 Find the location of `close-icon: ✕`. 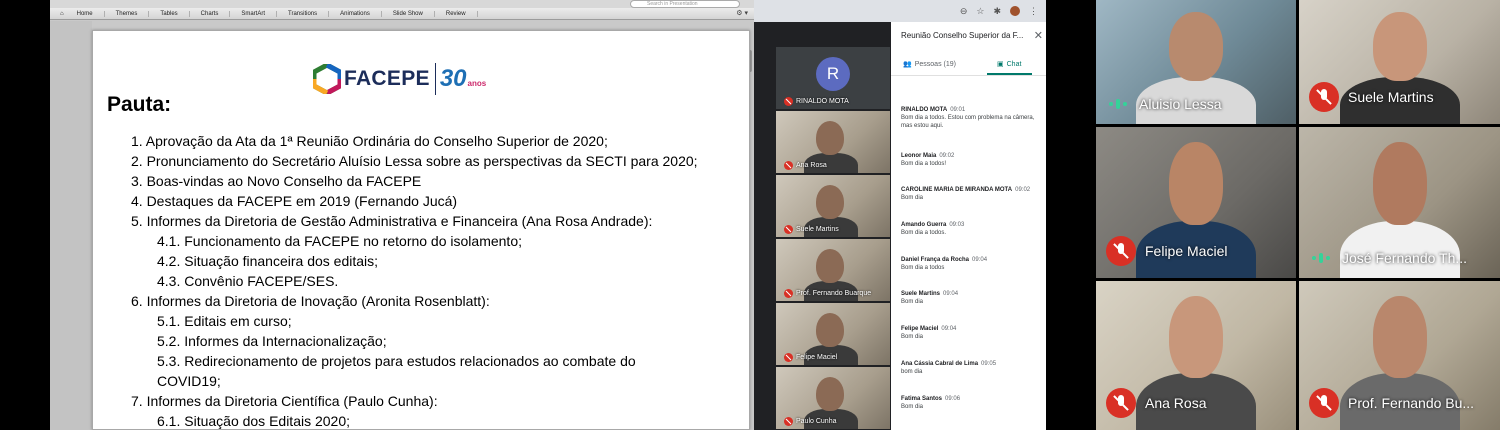

close-icon: ✕ is located at coordinates (1038, 35).